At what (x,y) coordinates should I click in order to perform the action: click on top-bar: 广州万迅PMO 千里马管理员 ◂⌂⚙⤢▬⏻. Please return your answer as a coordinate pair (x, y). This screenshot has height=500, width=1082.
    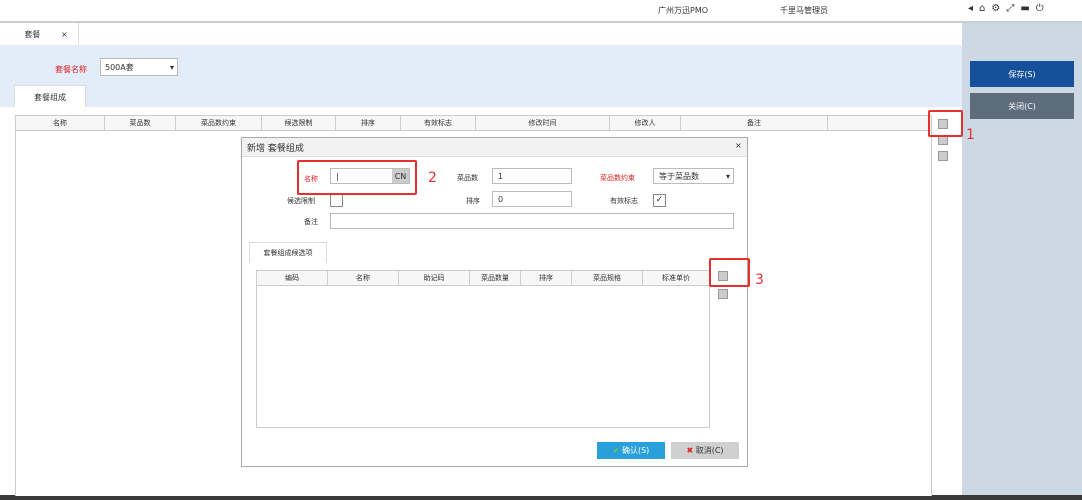
    Looking at the image, I should click on (541, 11).